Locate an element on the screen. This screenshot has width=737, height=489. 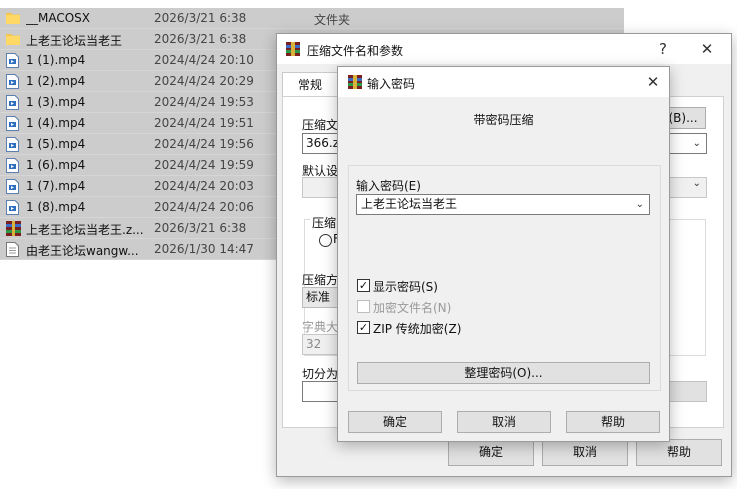
file-date: 2024/4/24 19:56 is located at coordinates (204, 144).